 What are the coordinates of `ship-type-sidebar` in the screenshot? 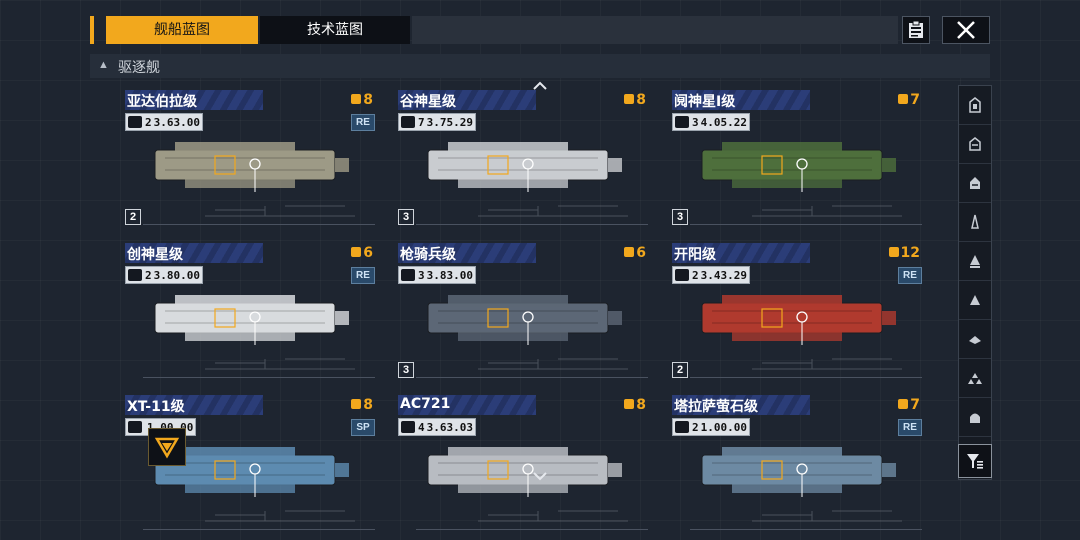 It's located at (975, 282).